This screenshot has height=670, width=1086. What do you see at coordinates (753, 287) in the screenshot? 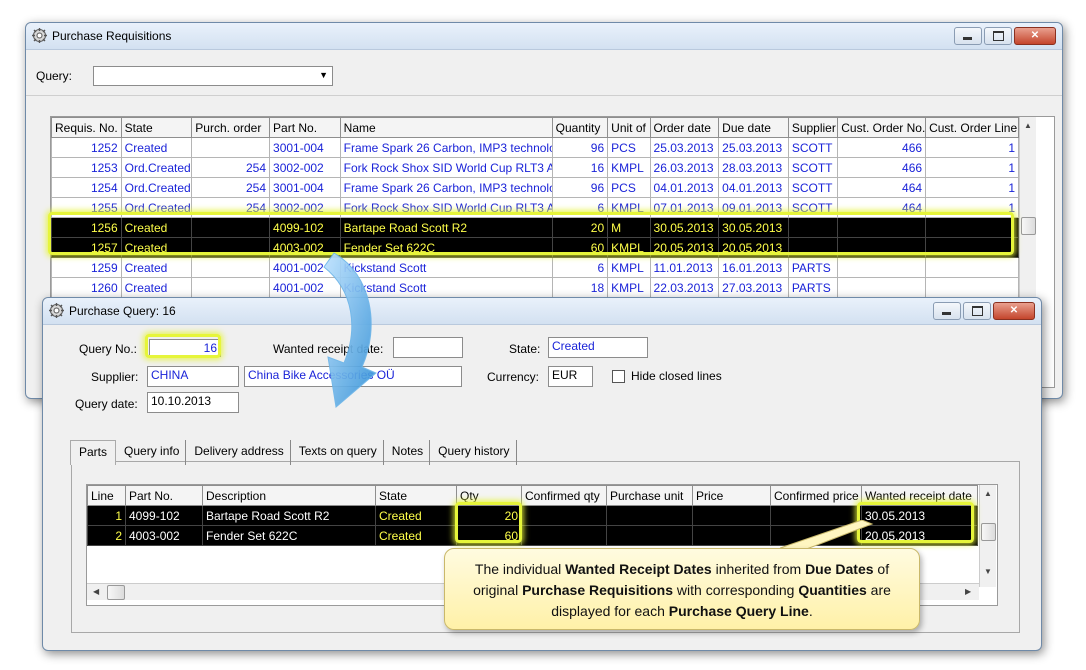
I see `cell-due: 27.03.2013` at bounding box center [753, 287].